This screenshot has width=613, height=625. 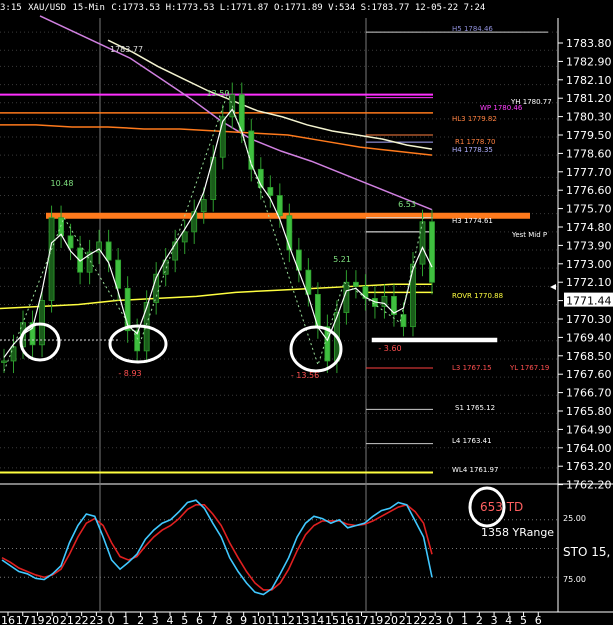 I want to click on low-circle, so click(x=316, y=349).